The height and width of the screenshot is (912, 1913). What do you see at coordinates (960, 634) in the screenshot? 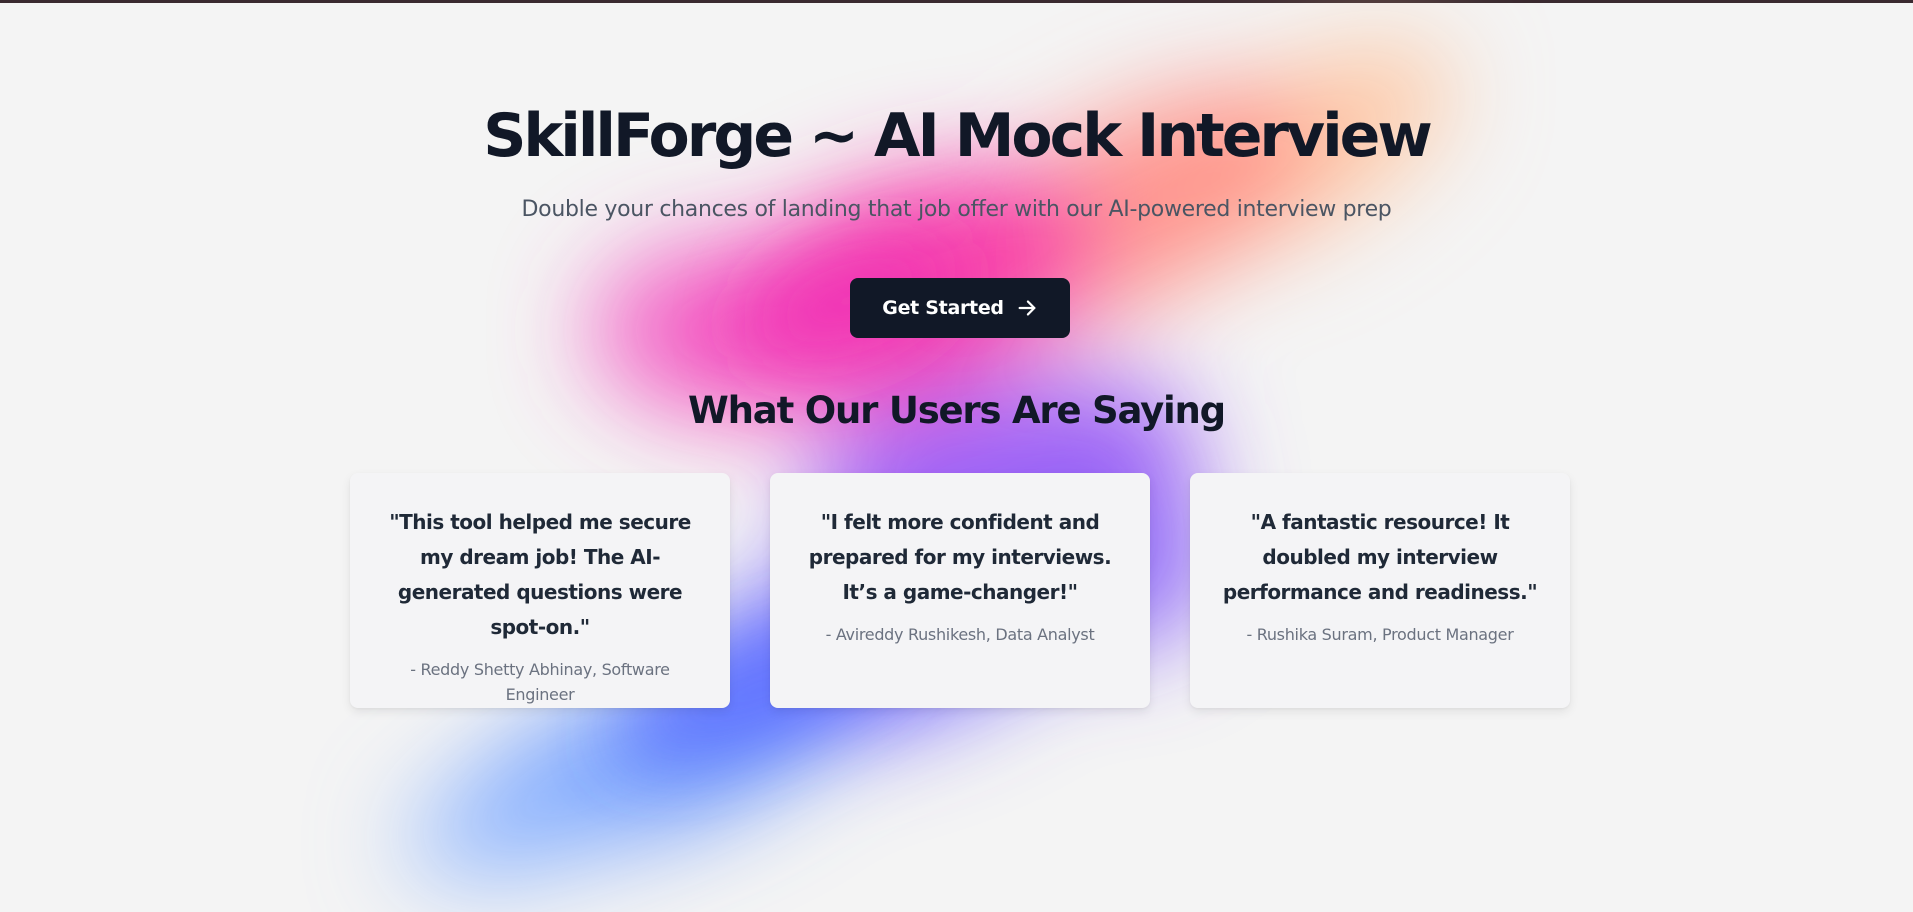
I see `testimonial-author: - Avireddy Rushikesh, Data Analyst` at bounding box center [960, 634].